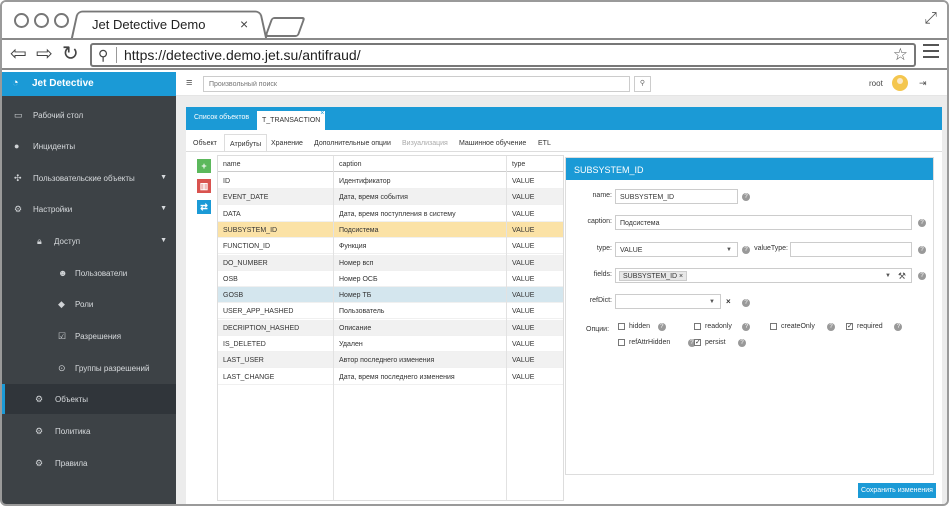 This screenshot has height=506, width=949. Describe the element at coordinates (390, 246) in the screenshot. I see `table-row: FUNCTION_ID Функция VALUE` at that location.